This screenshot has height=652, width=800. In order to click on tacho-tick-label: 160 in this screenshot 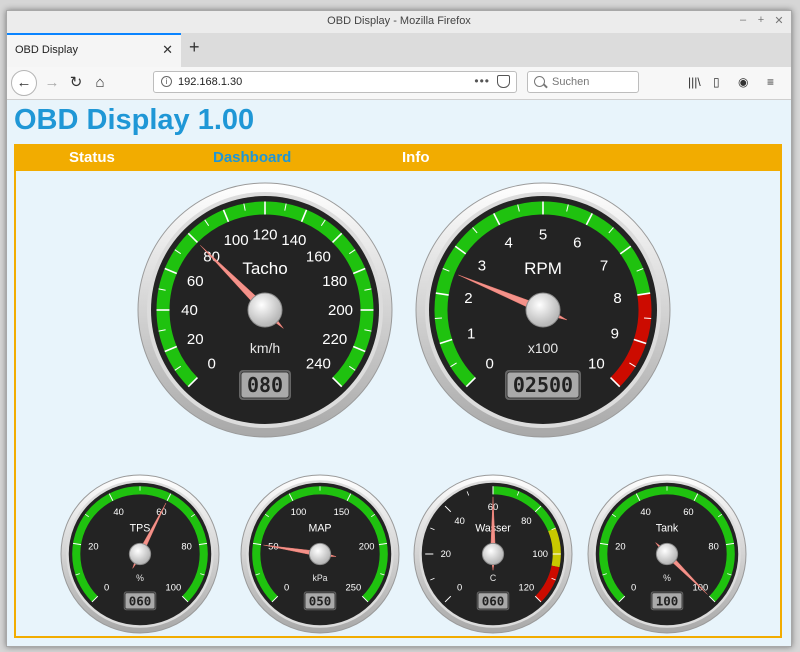, I will do `click(318, 257)`.